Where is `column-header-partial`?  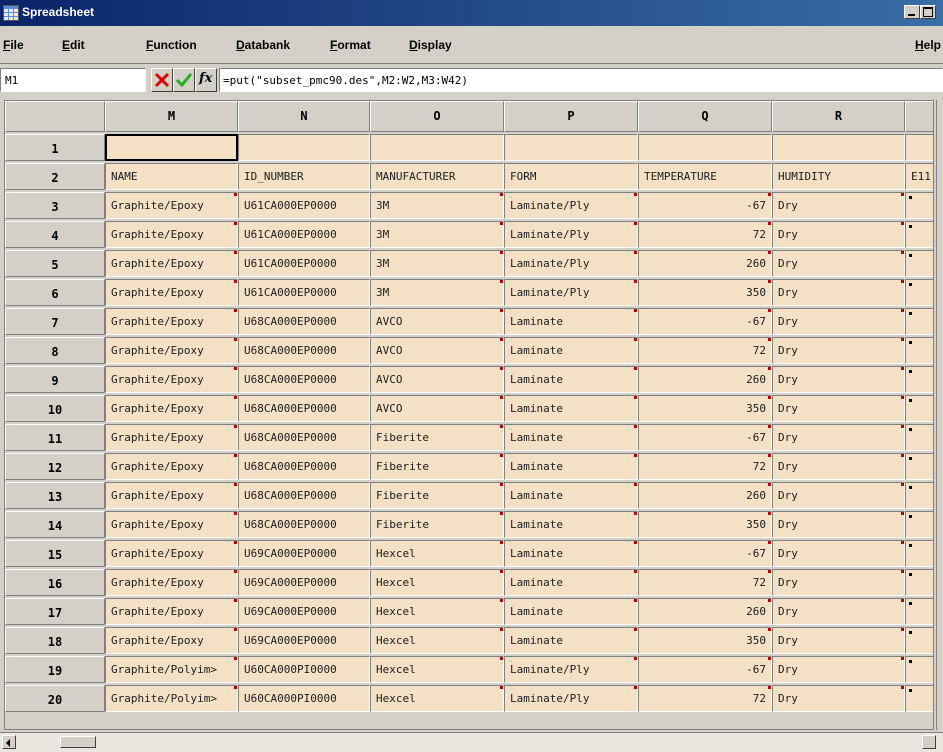 column-header-partial is located at coordinates (919, 116).